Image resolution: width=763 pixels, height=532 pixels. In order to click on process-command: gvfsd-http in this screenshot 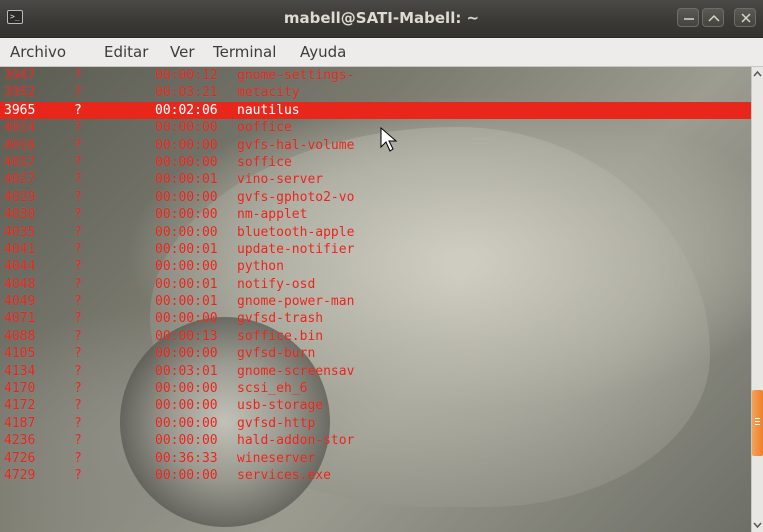, I will do `click(276, 423)`.